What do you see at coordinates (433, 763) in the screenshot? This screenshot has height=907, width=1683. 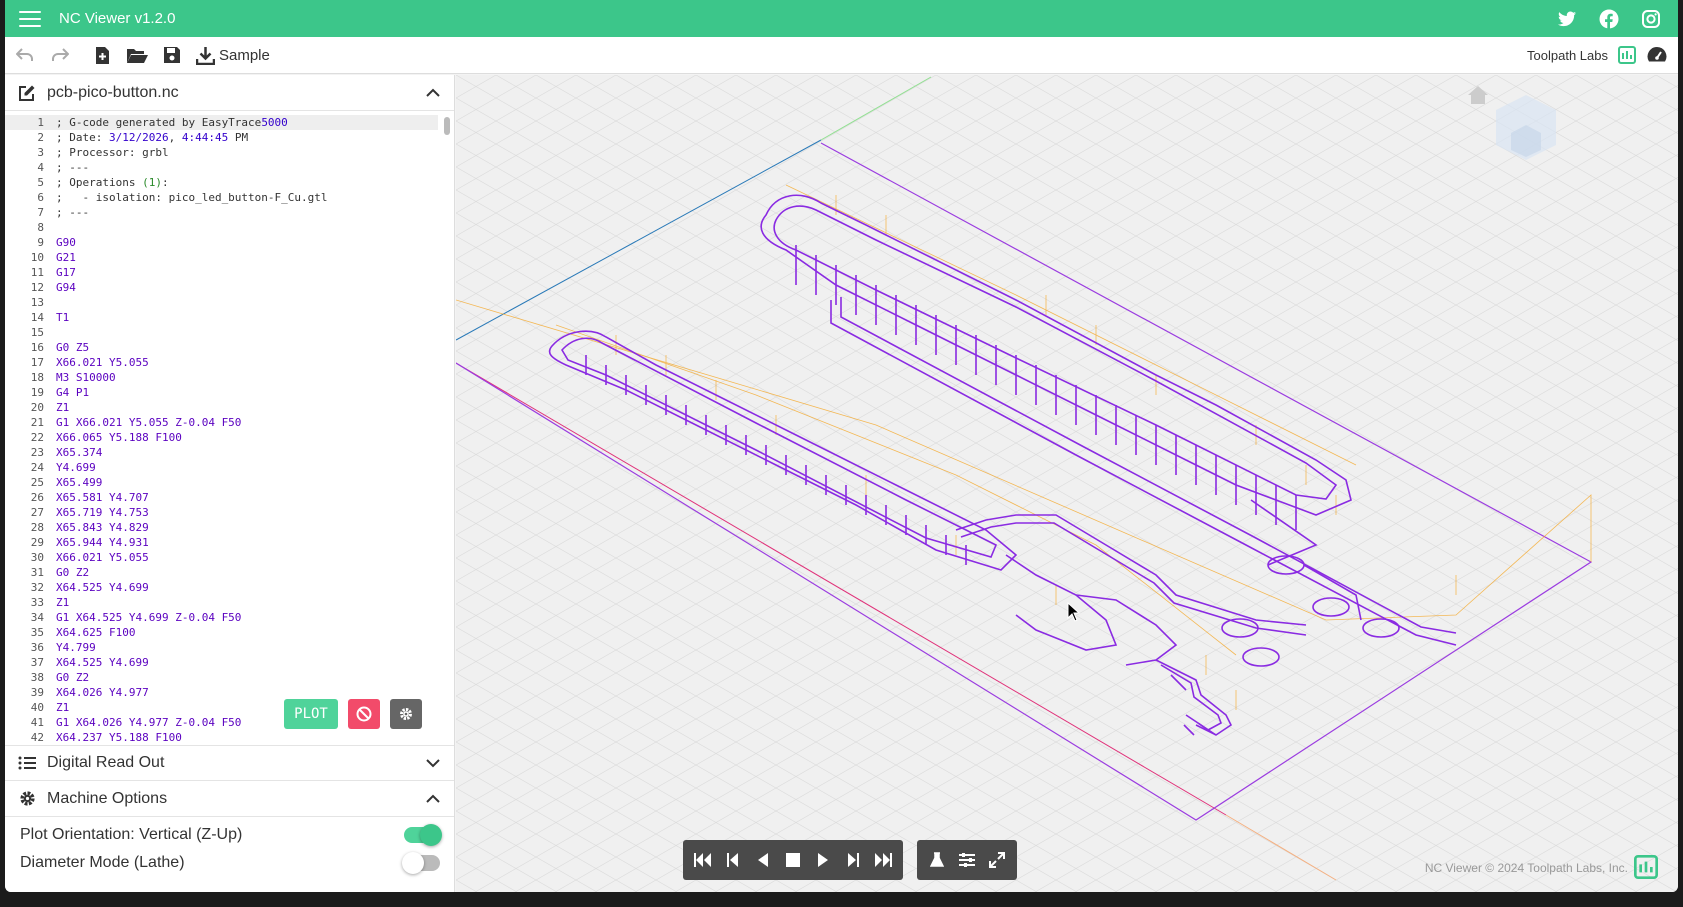 I see `chevron-down-icon` at bounding box center [433, 763].